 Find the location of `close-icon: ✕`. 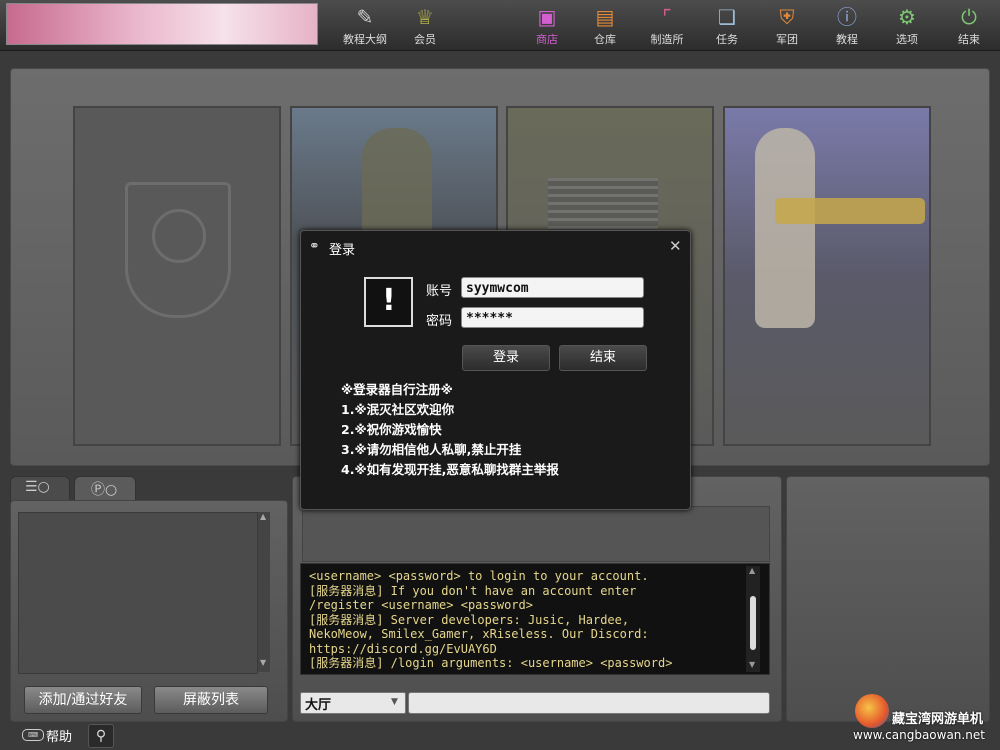

close-icon: ✕ is located at coordinates (675, 246).